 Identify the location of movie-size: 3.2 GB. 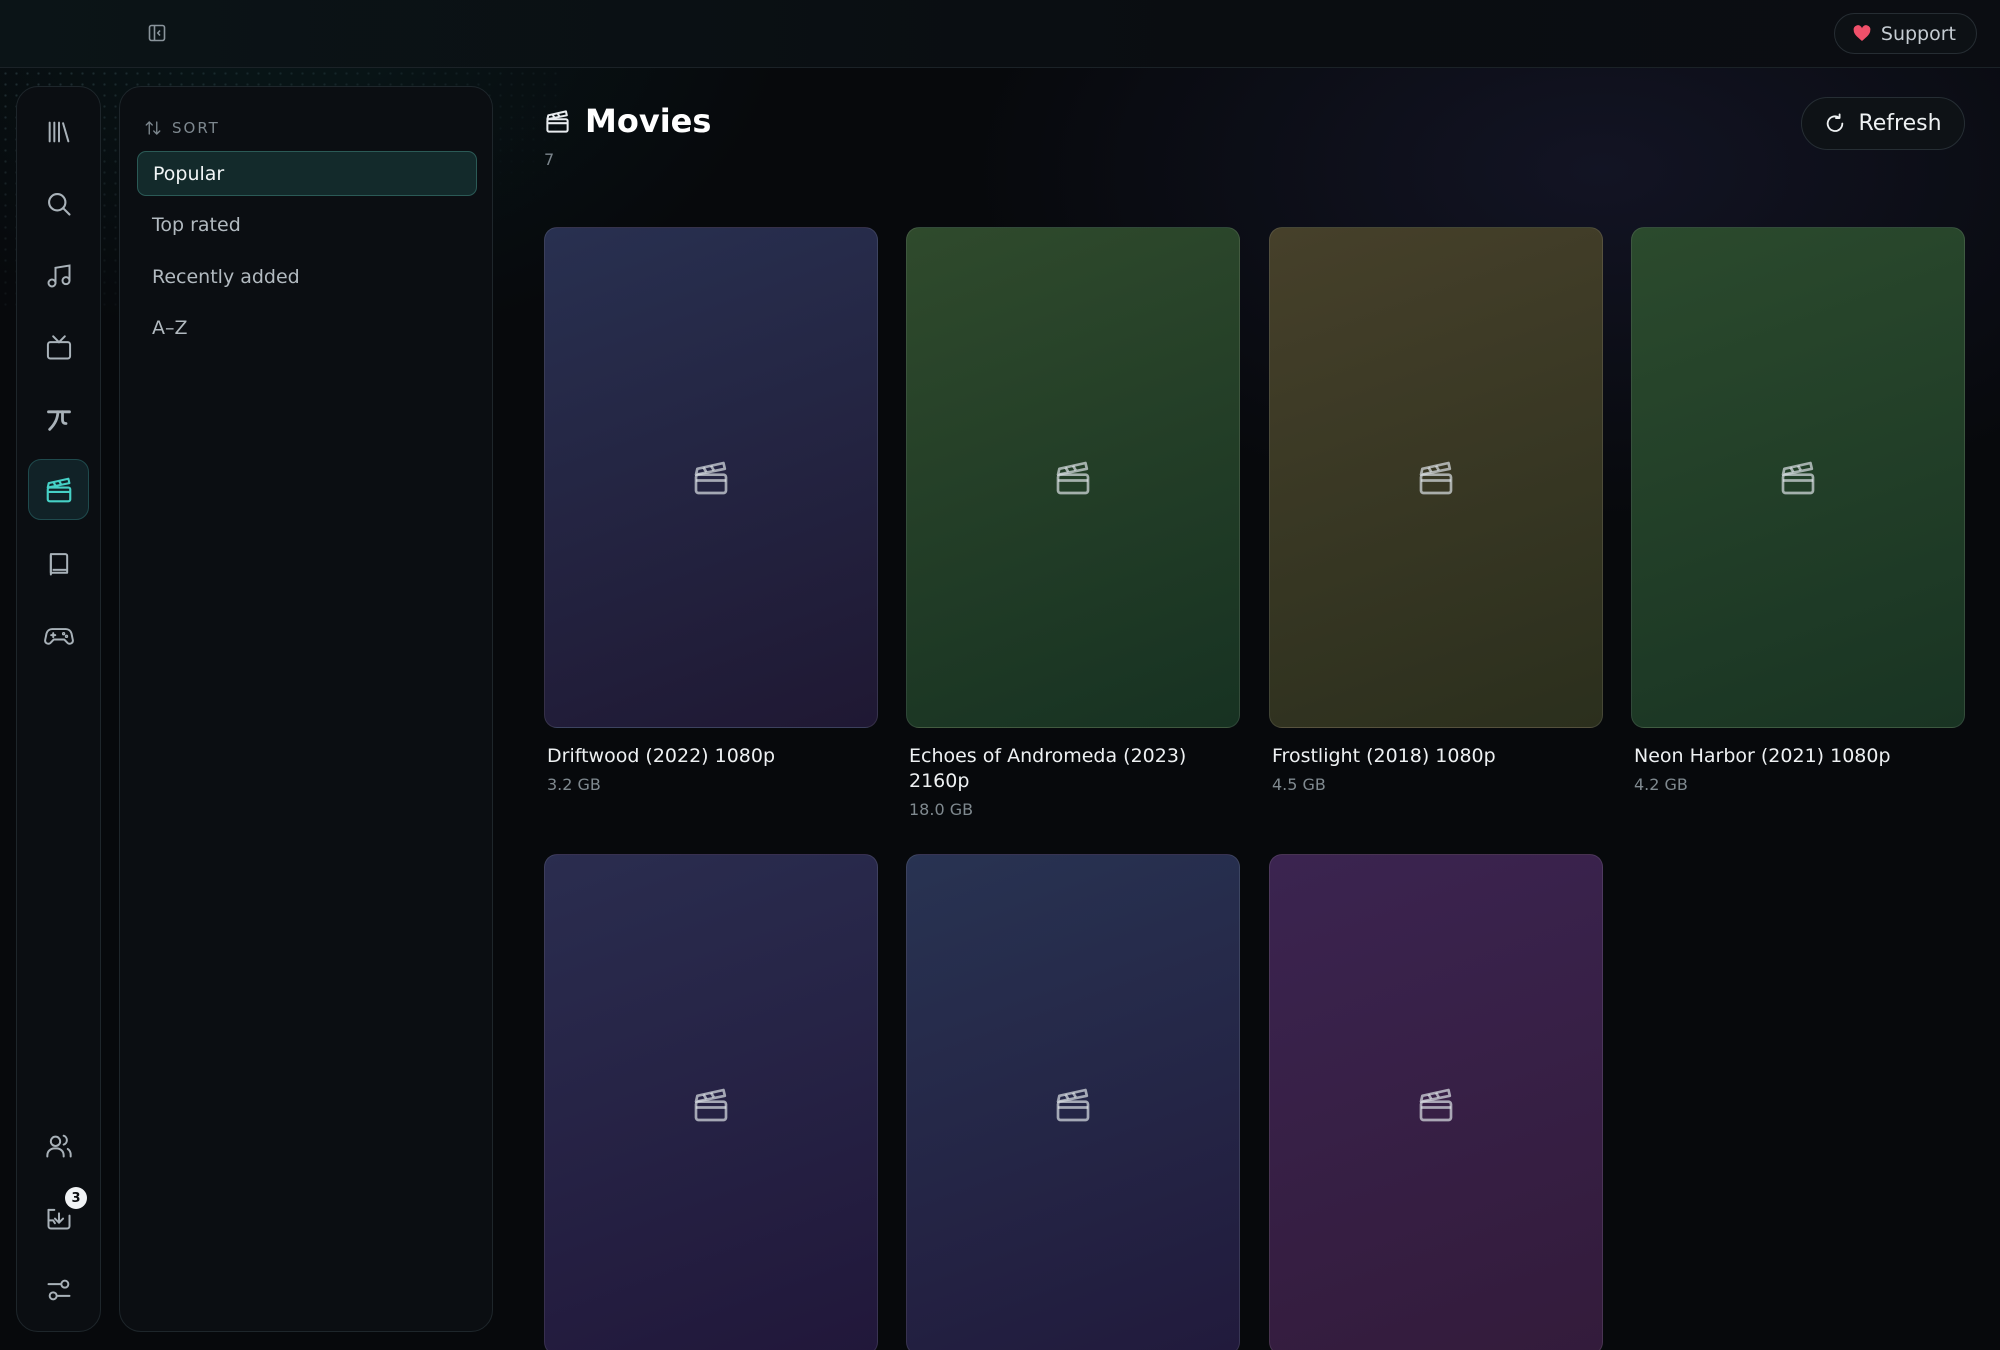
(574, 784).